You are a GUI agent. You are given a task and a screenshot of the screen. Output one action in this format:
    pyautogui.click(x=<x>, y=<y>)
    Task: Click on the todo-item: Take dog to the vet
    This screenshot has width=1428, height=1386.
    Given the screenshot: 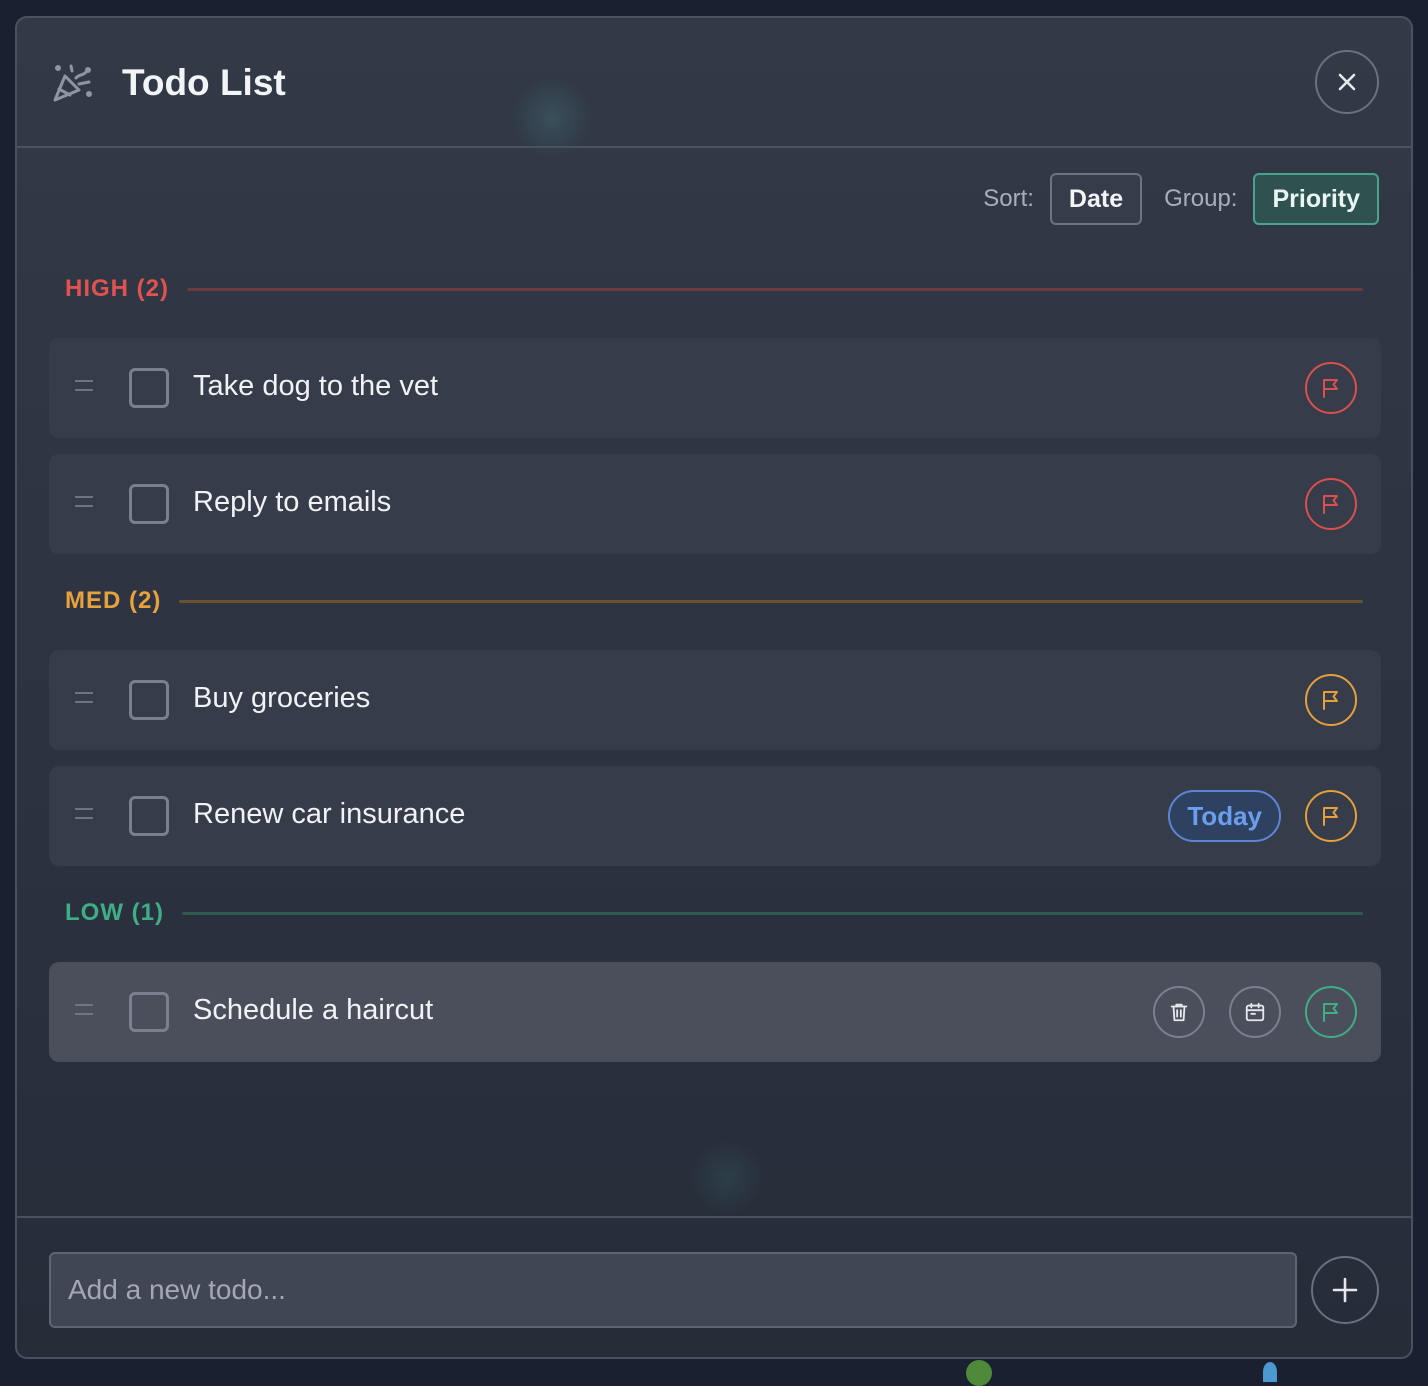 What is the action you would take?
    pyautogui.click(x=715, y=388)
    